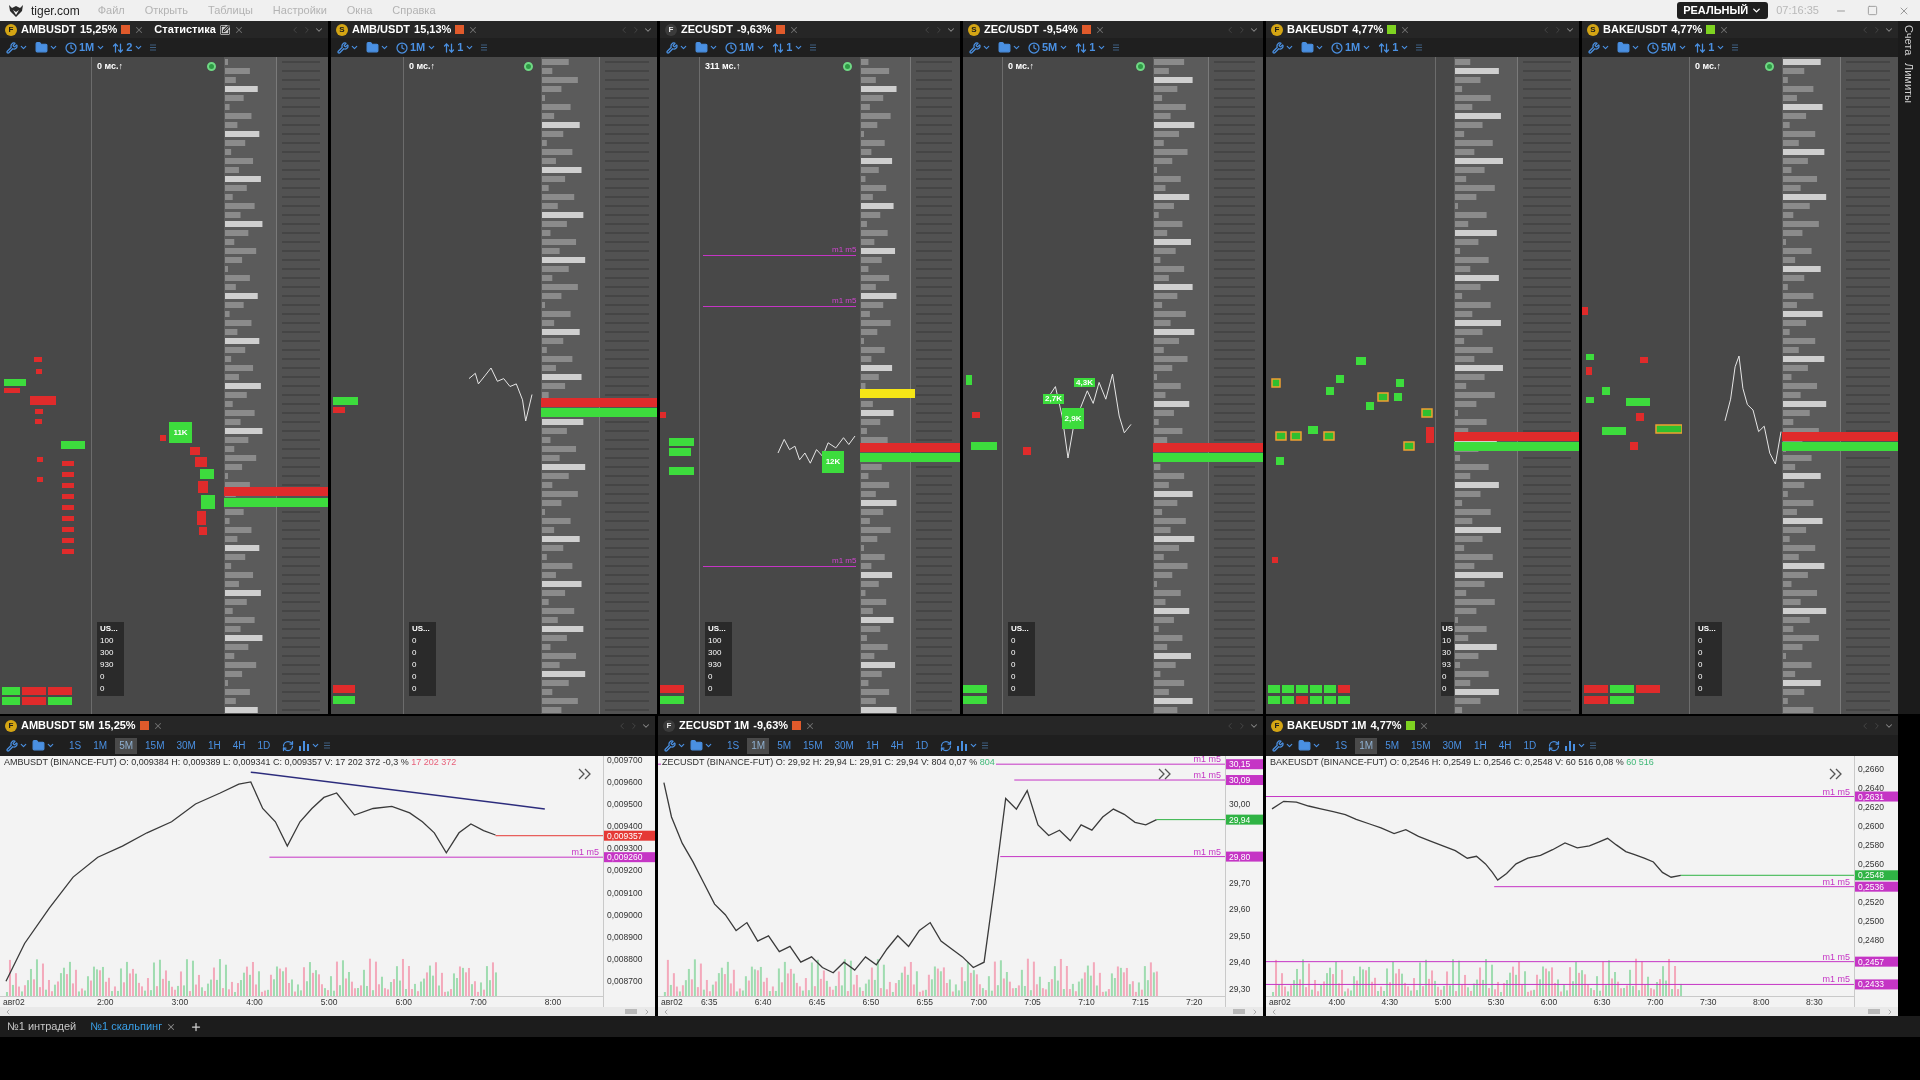  What do you see at coordinates (1909, 83) in the screenshot?
I see `side-tab: Лимиты` at bounding box center [1909, 83].